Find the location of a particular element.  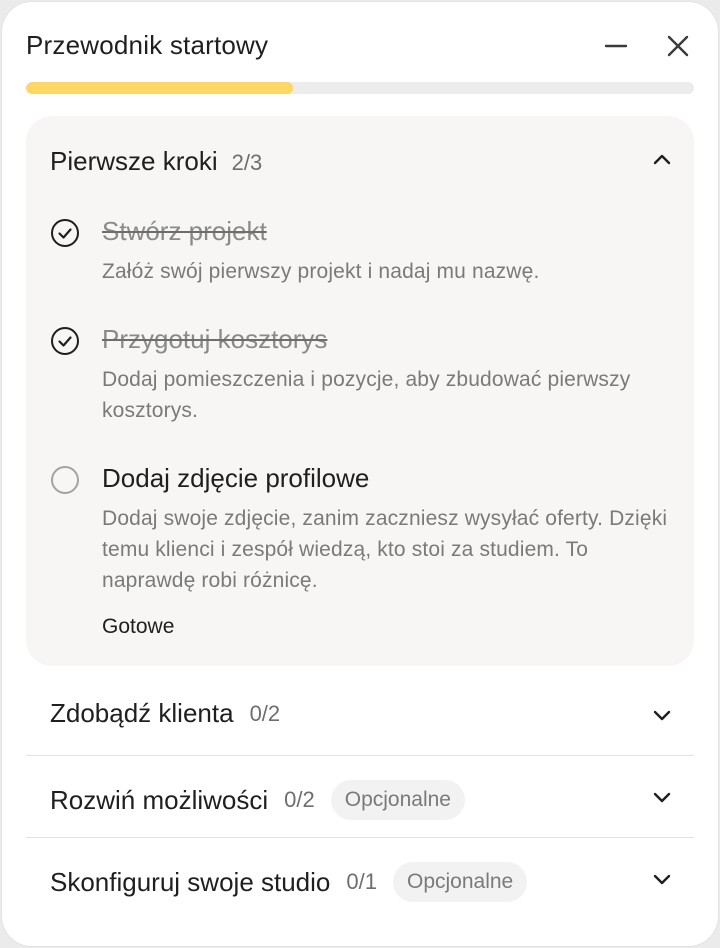

close-button is located at coordinates (678, 46).